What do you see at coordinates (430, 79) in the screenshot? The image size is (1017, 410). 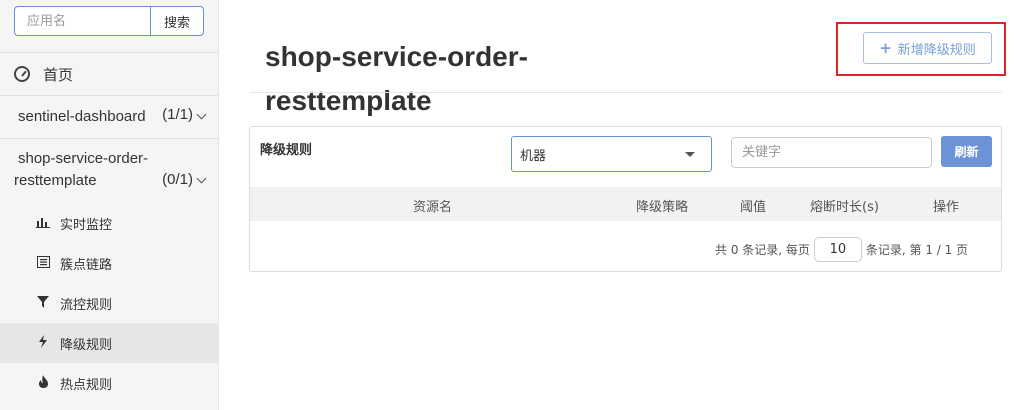 I see `page-title: shop-service-order- resttemplate` at bounding box center [430, 79].